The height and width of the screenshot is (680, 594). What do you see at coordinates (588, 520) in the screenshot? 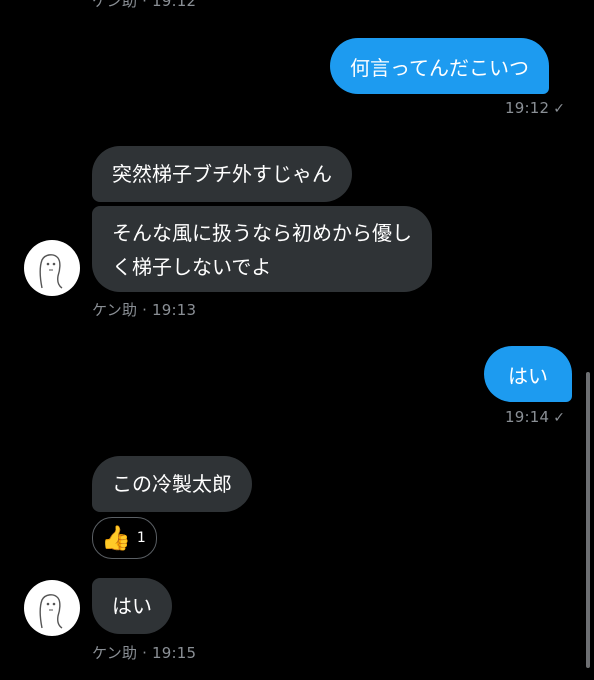
I see `scrollbar` at bounding box center [588, 520].